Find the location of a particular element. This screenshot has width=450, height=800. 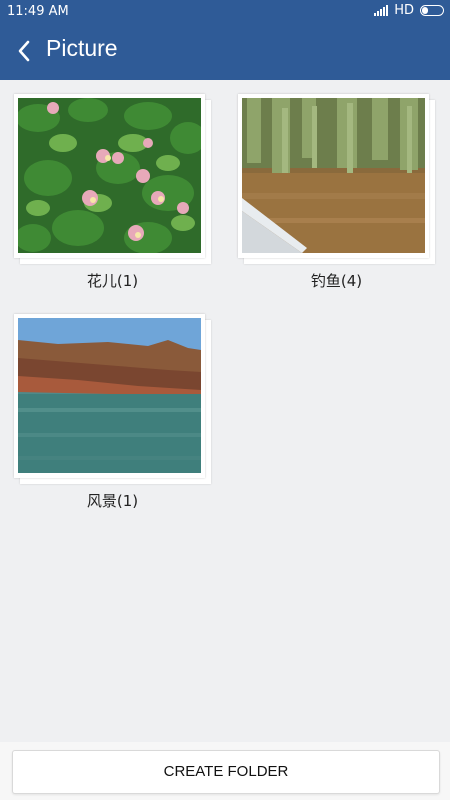

chevron-left-icon is located at coordinates (24, 51).